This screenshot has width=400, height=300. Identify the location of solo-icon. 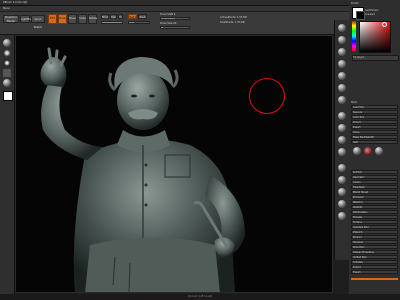
(342, 204).